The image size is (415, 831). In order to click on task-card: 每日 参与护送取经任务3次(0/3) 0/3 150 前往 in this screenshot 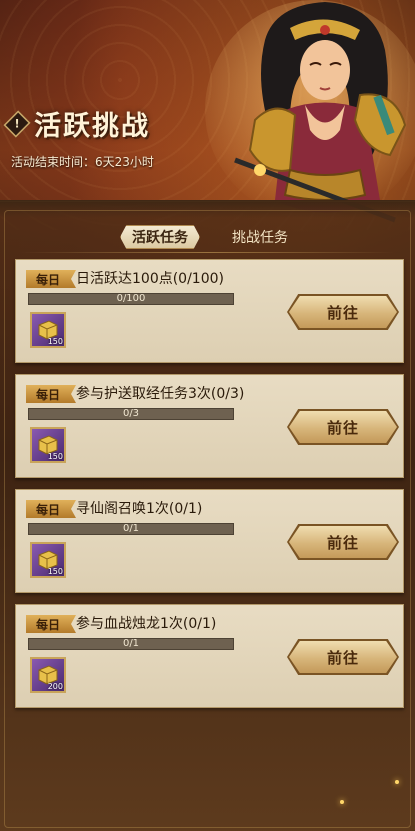, I will do `click(209, 426)`.